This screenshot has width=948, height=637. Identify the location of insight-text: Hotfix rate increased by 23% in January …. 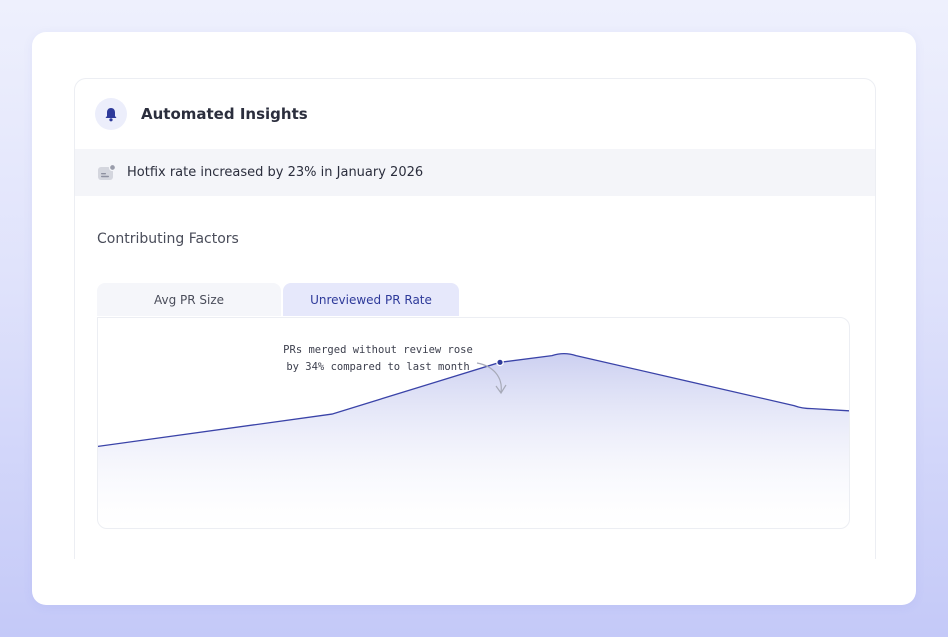
(275, 172).